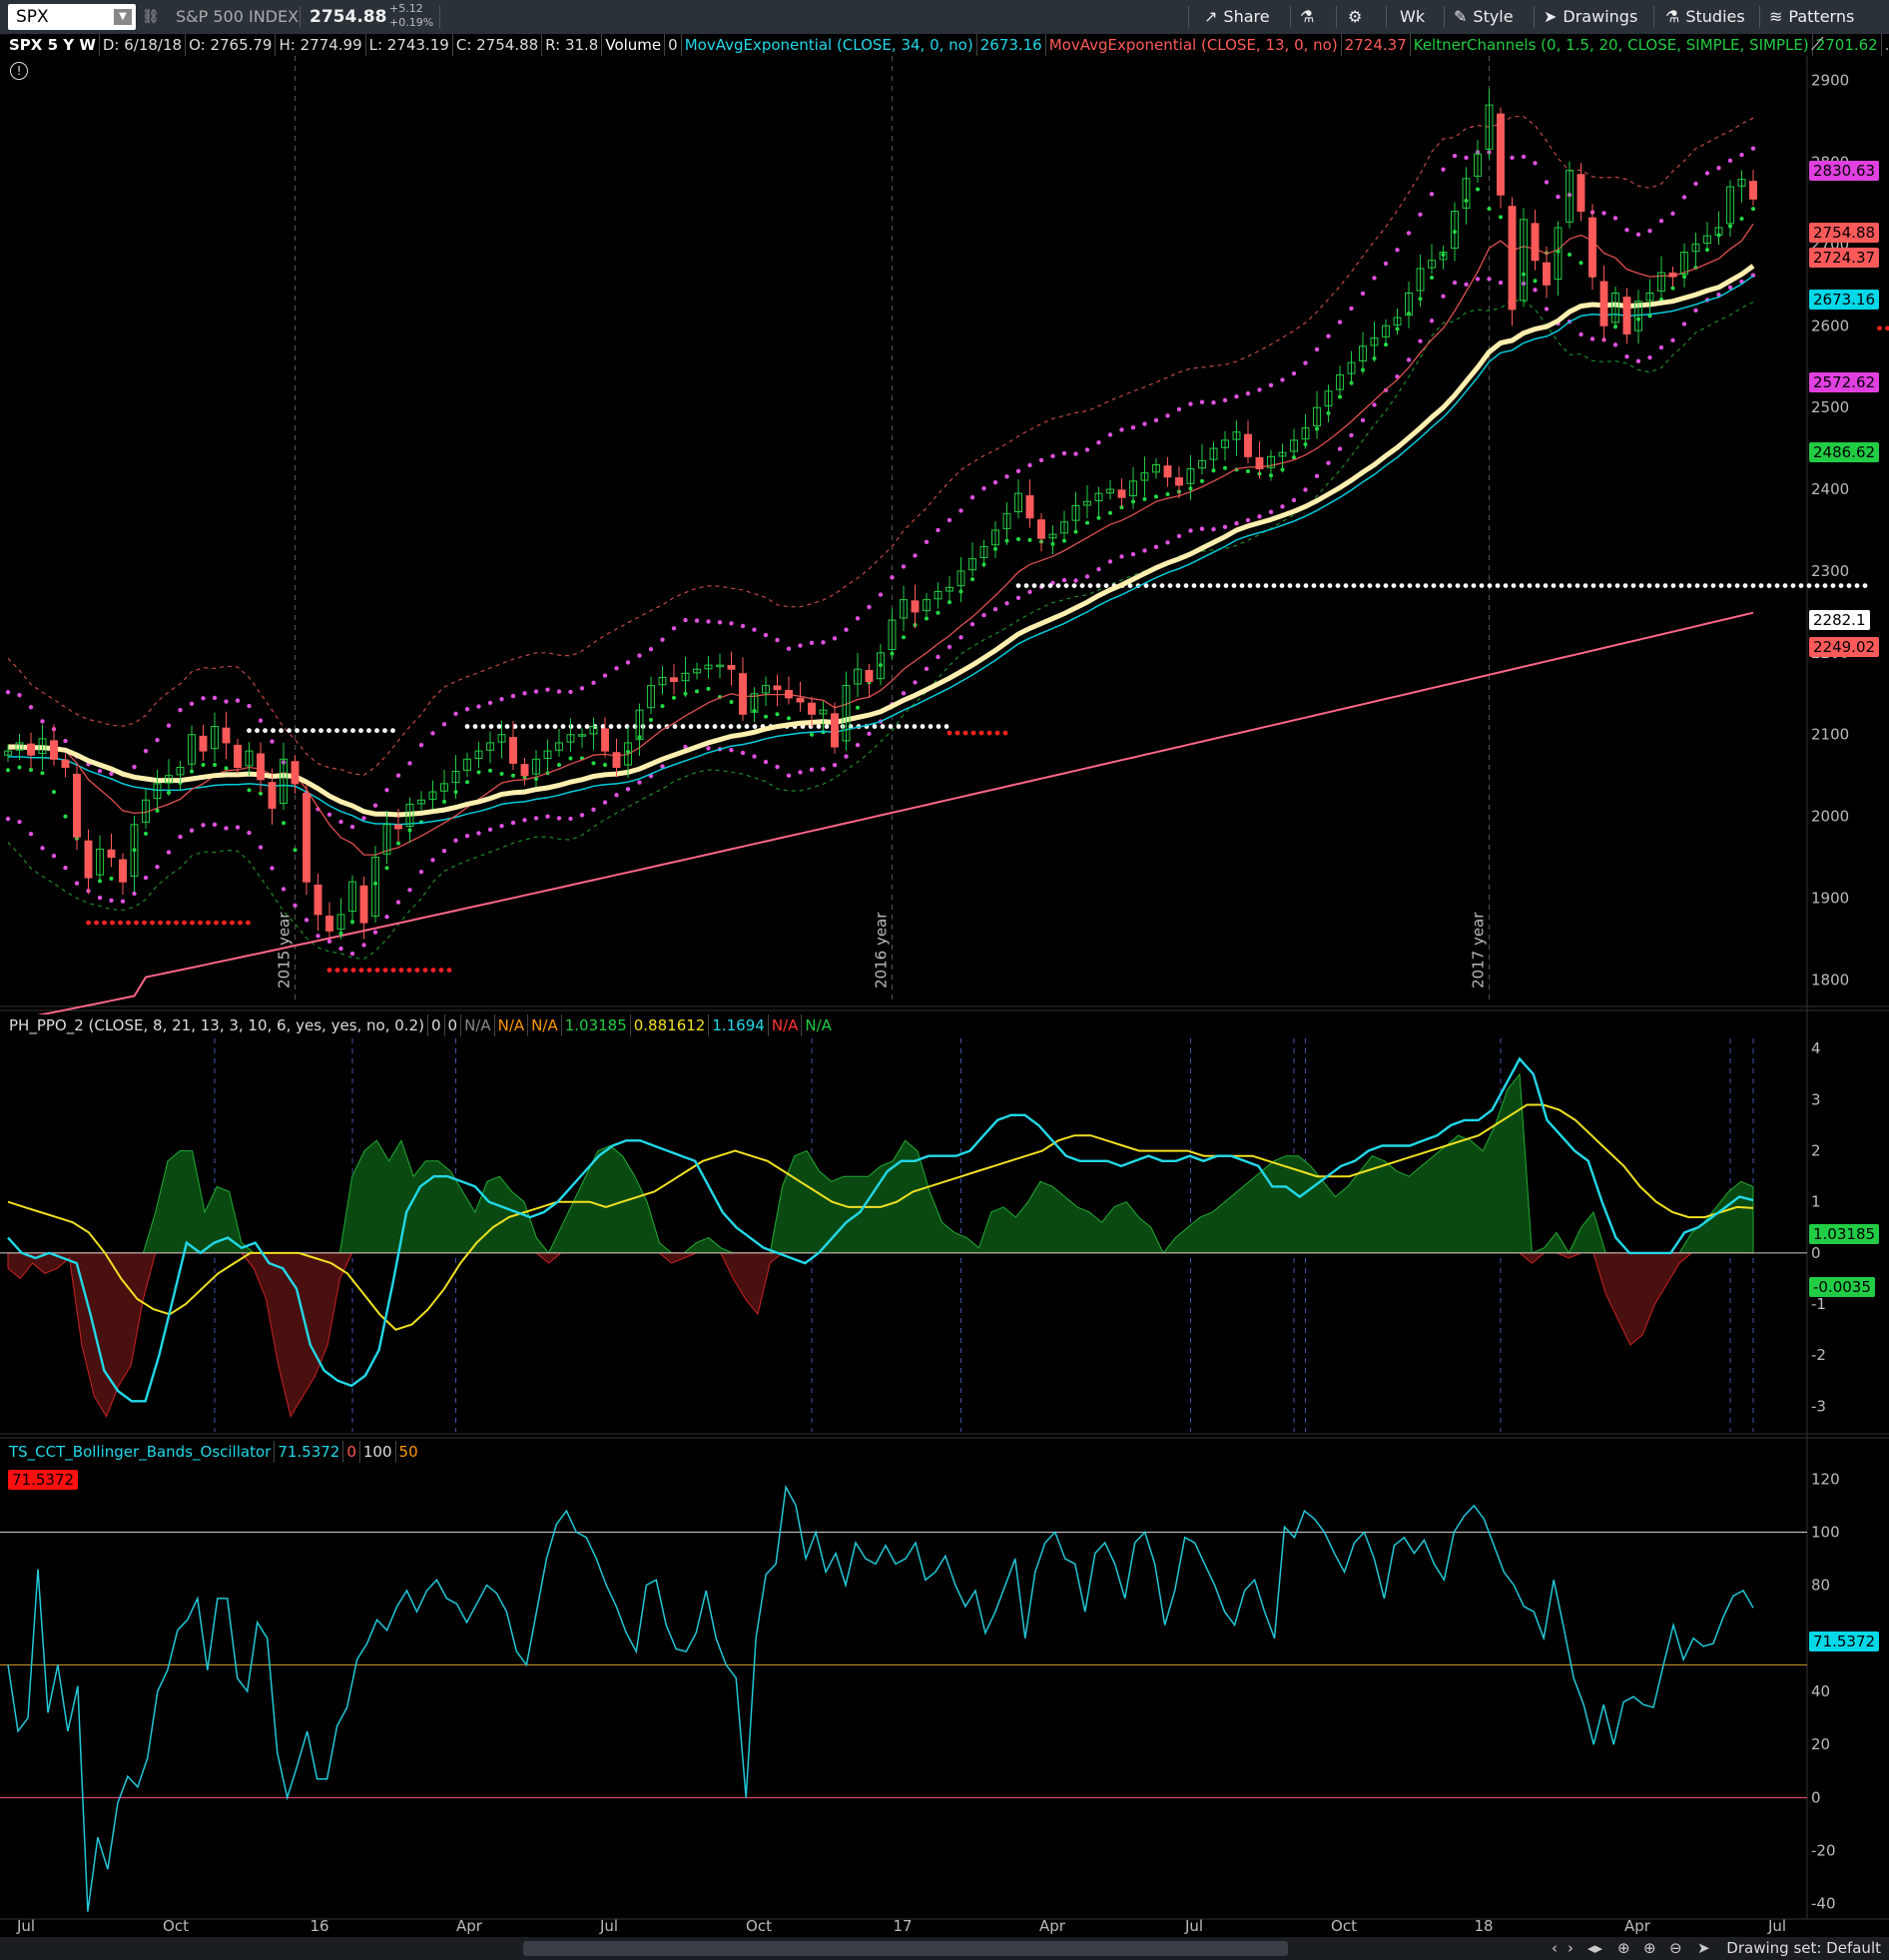  I want to click on horizontal-scrollbar, so click(905, 1948).